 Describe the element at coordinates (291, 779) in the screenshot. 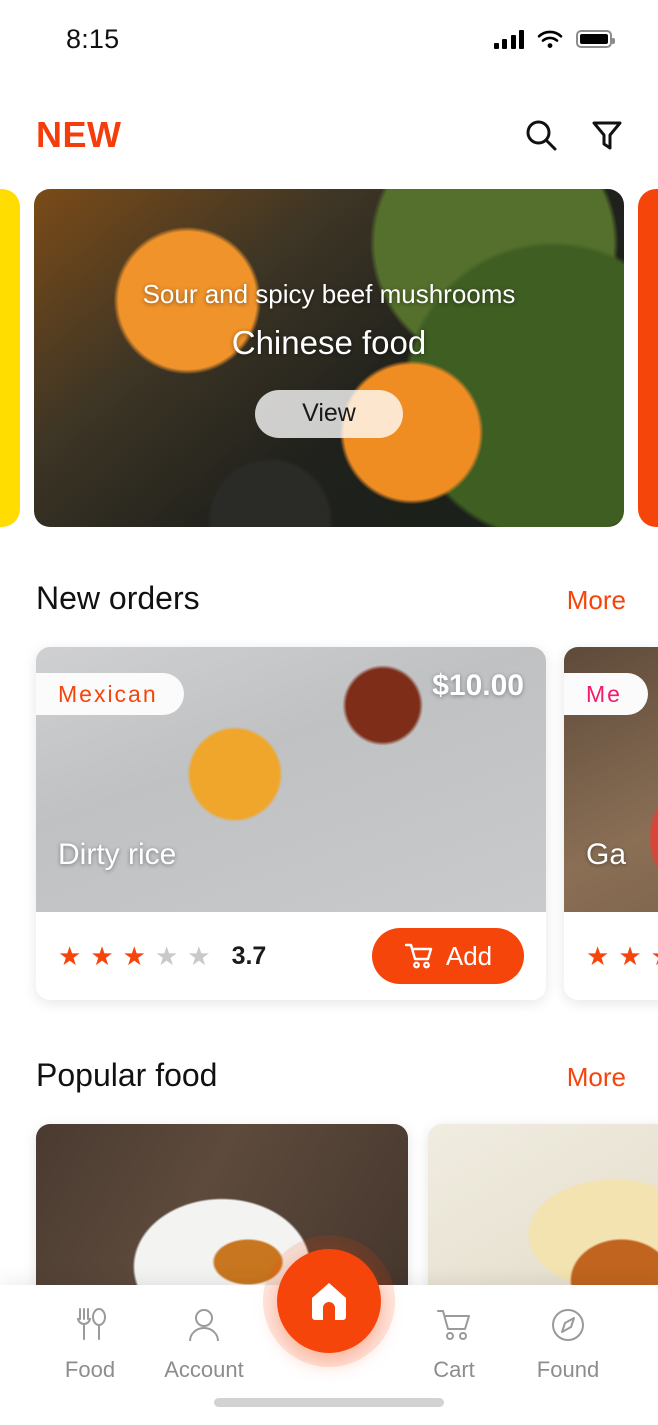

I see `food-image: Mexican $10.00 Dirty rice` at that location.